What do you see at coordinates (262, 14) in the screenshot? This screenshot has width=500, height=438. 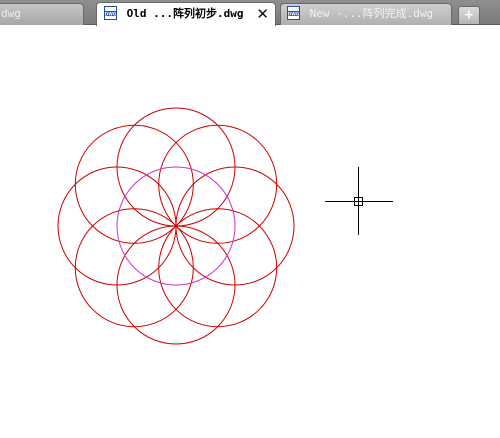 I see `close-icon: ✕` at bounding box center [262, 14].